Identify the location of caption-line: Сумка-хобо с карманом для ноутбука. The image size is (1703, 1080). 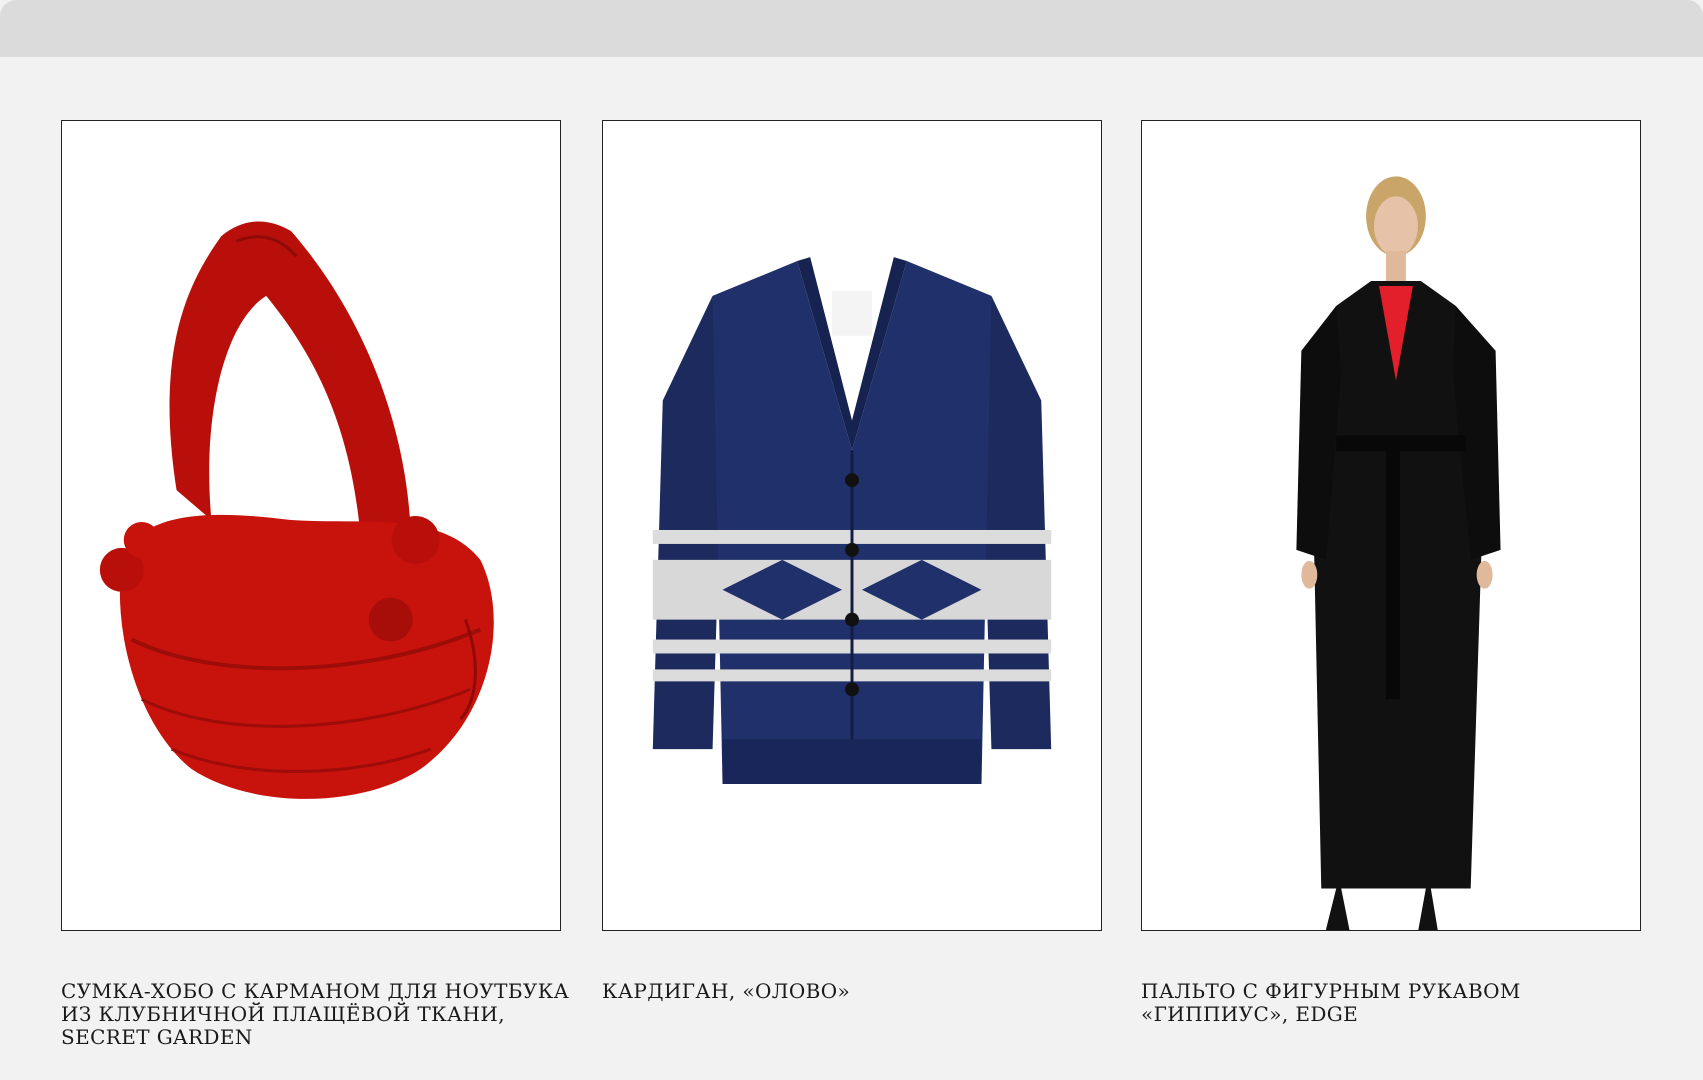
(315, 991).